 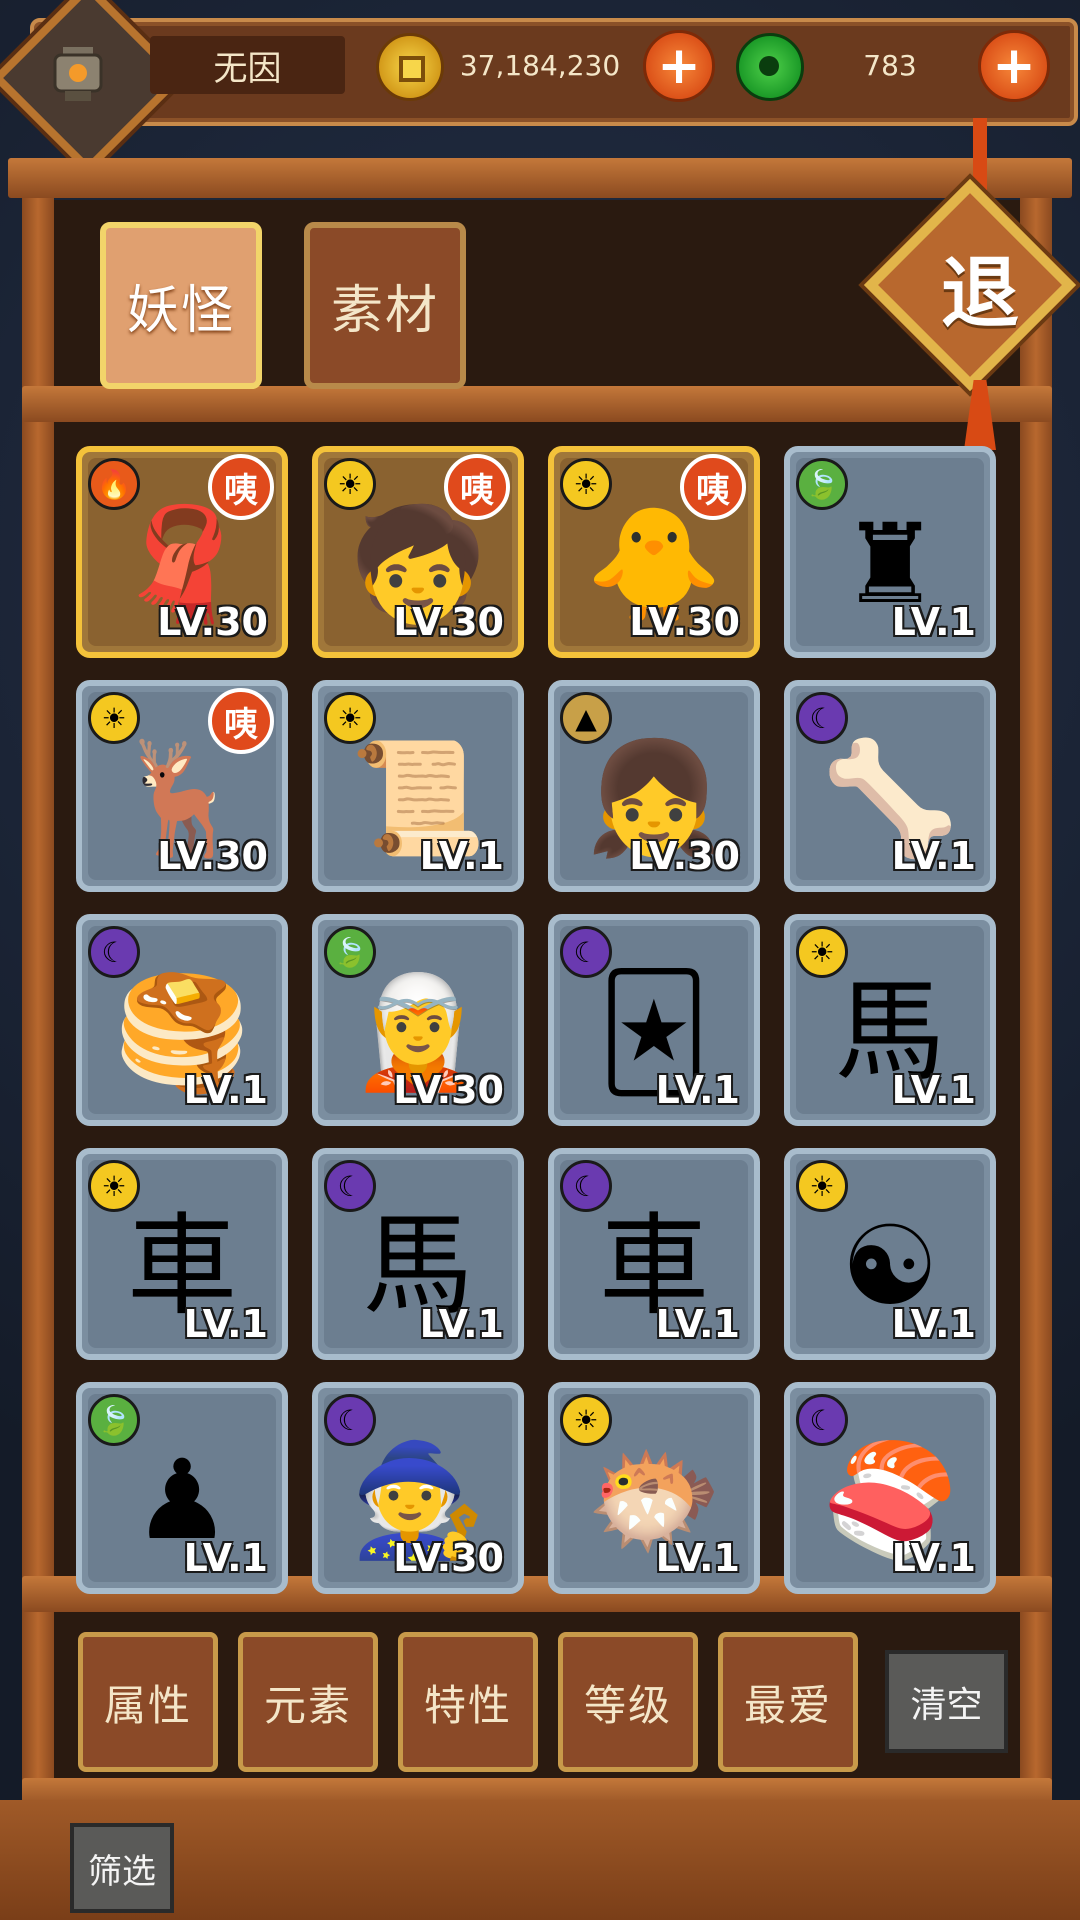 I want to click on filter-attribute-button: 属性, so click(x=148, y=1702).